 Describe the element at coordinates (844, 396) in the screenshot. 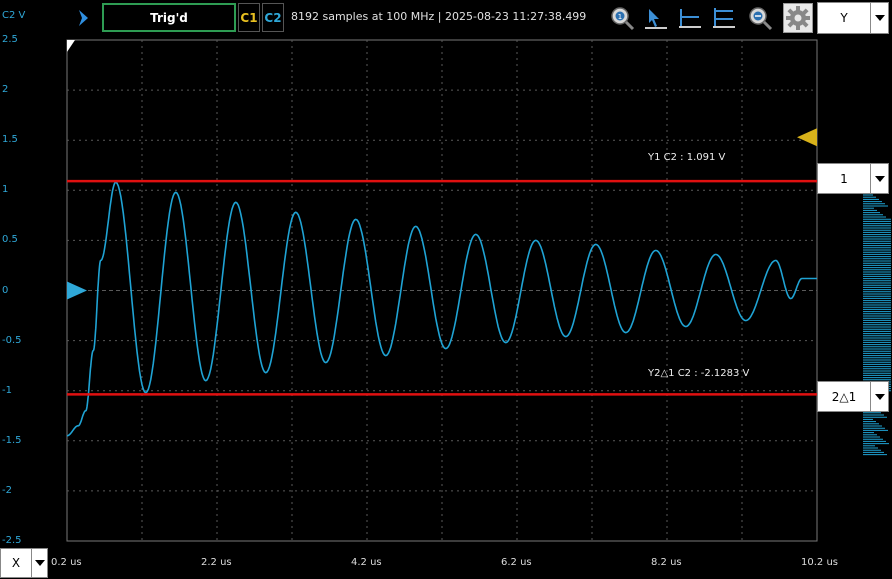

I see `cursor2-select-value: 2△1` at that location.